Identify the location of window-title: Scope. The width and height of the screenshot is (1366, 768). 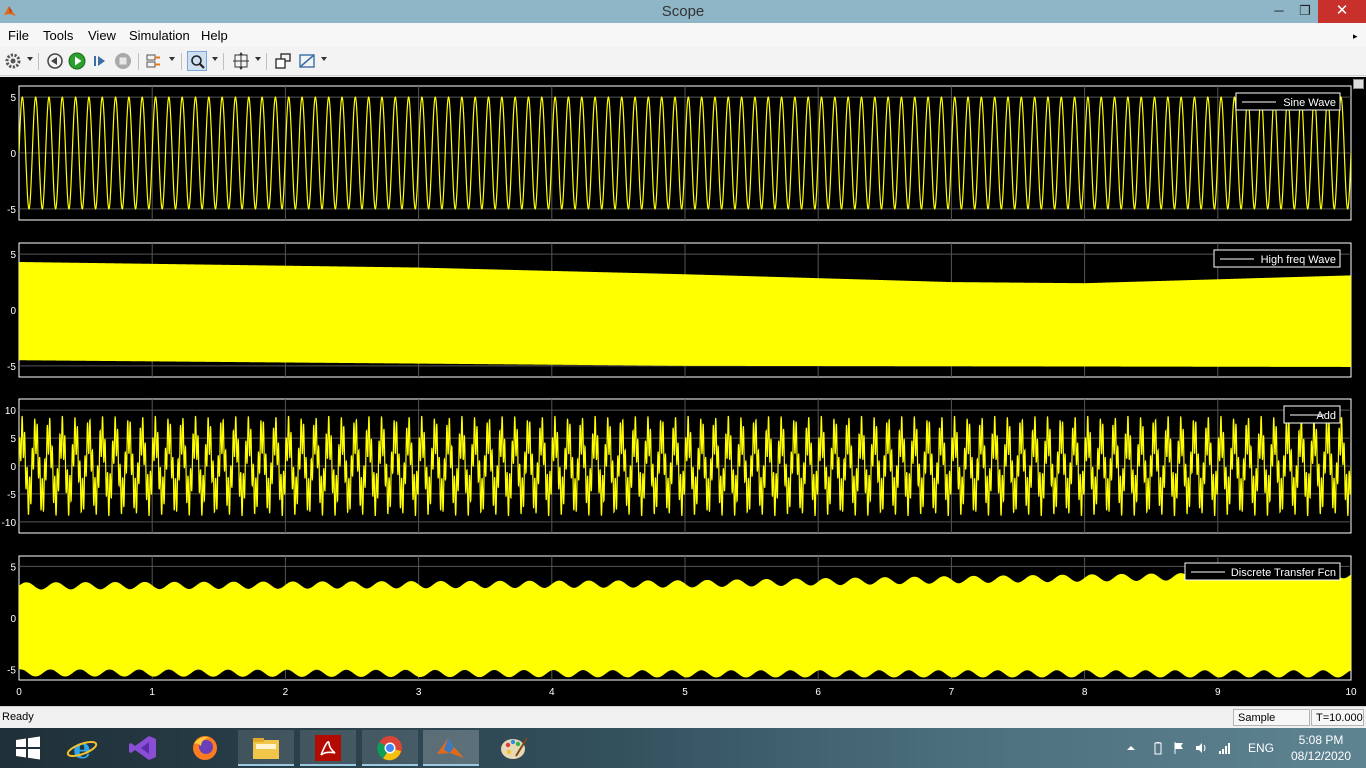
(683, 11).